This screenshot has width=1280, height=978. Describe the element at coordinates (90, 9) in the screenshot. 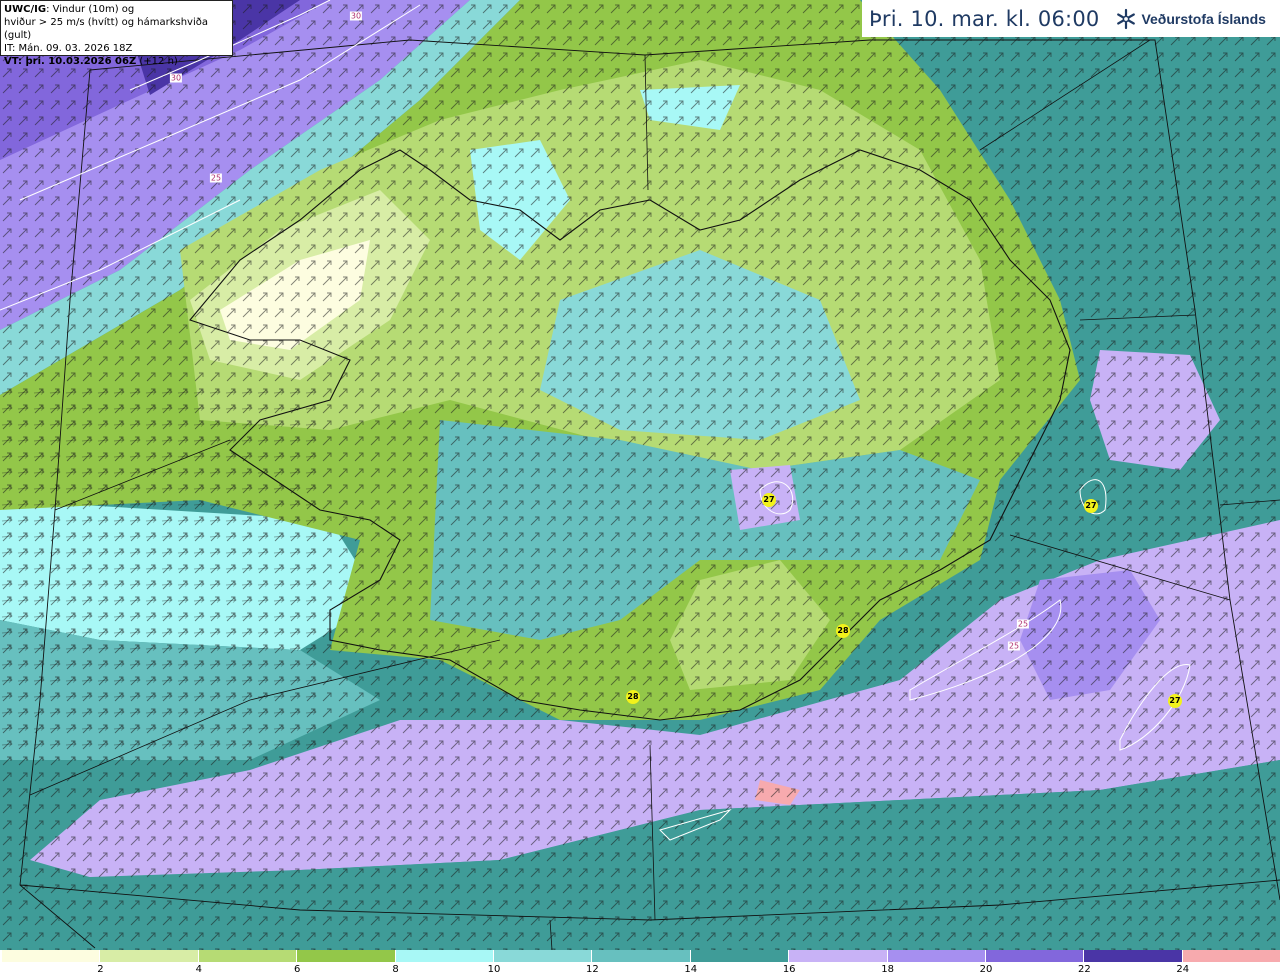

I see `parameter-label: : Vindur (10m) og` at that location.